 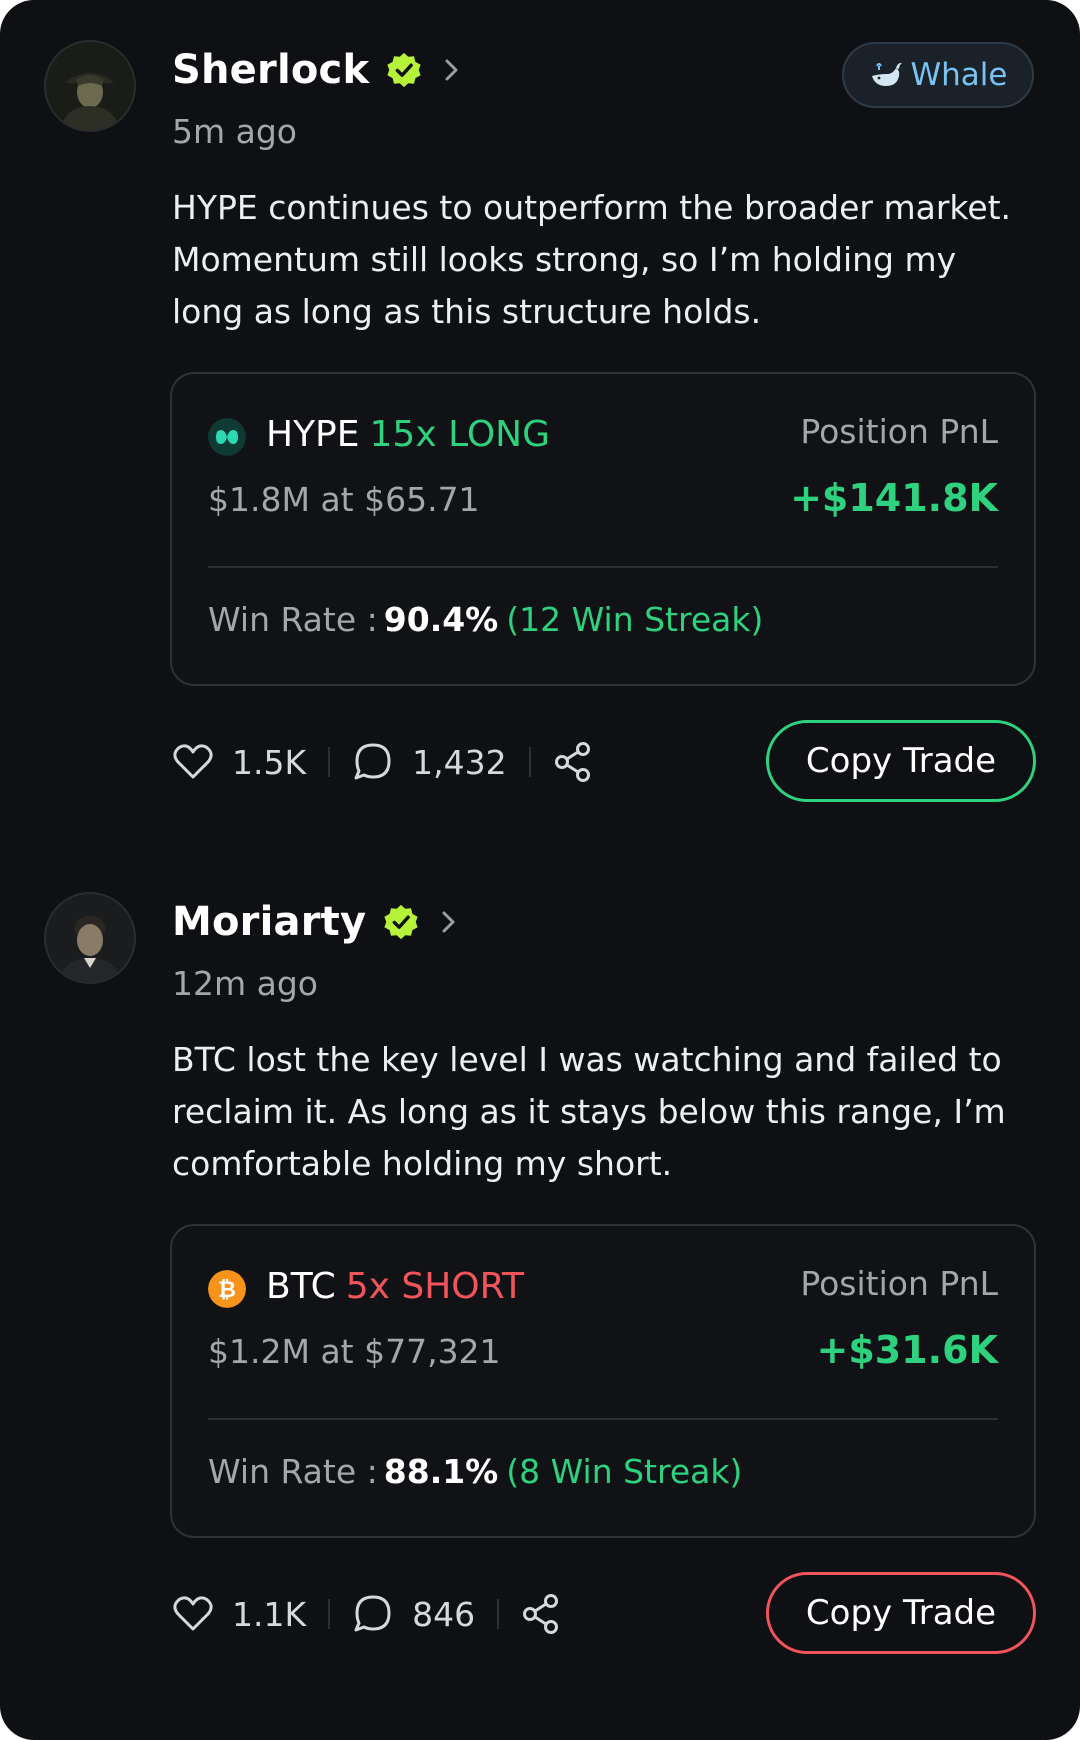 I want to click on position-title: BTC 5x SHORT, so click(x=395, y=1286).